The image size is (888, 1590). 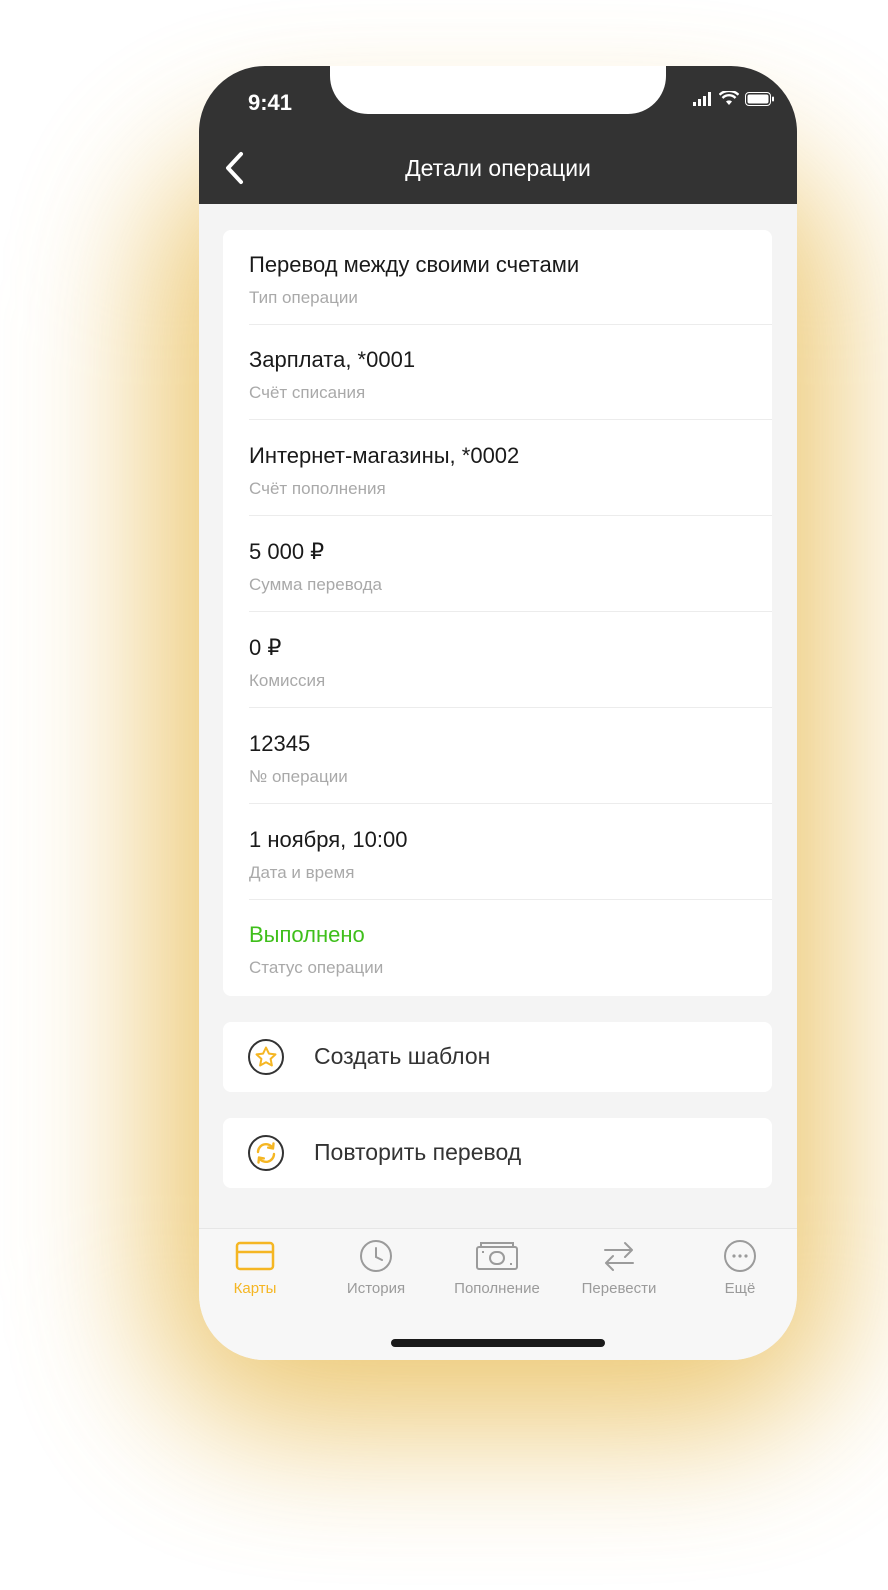 What do you see at coordinates (510, 564) in the screenshot?
I see `detail-row-amount: 5 000 ₽ Сумма перевода` at bounding box center [510, 564].